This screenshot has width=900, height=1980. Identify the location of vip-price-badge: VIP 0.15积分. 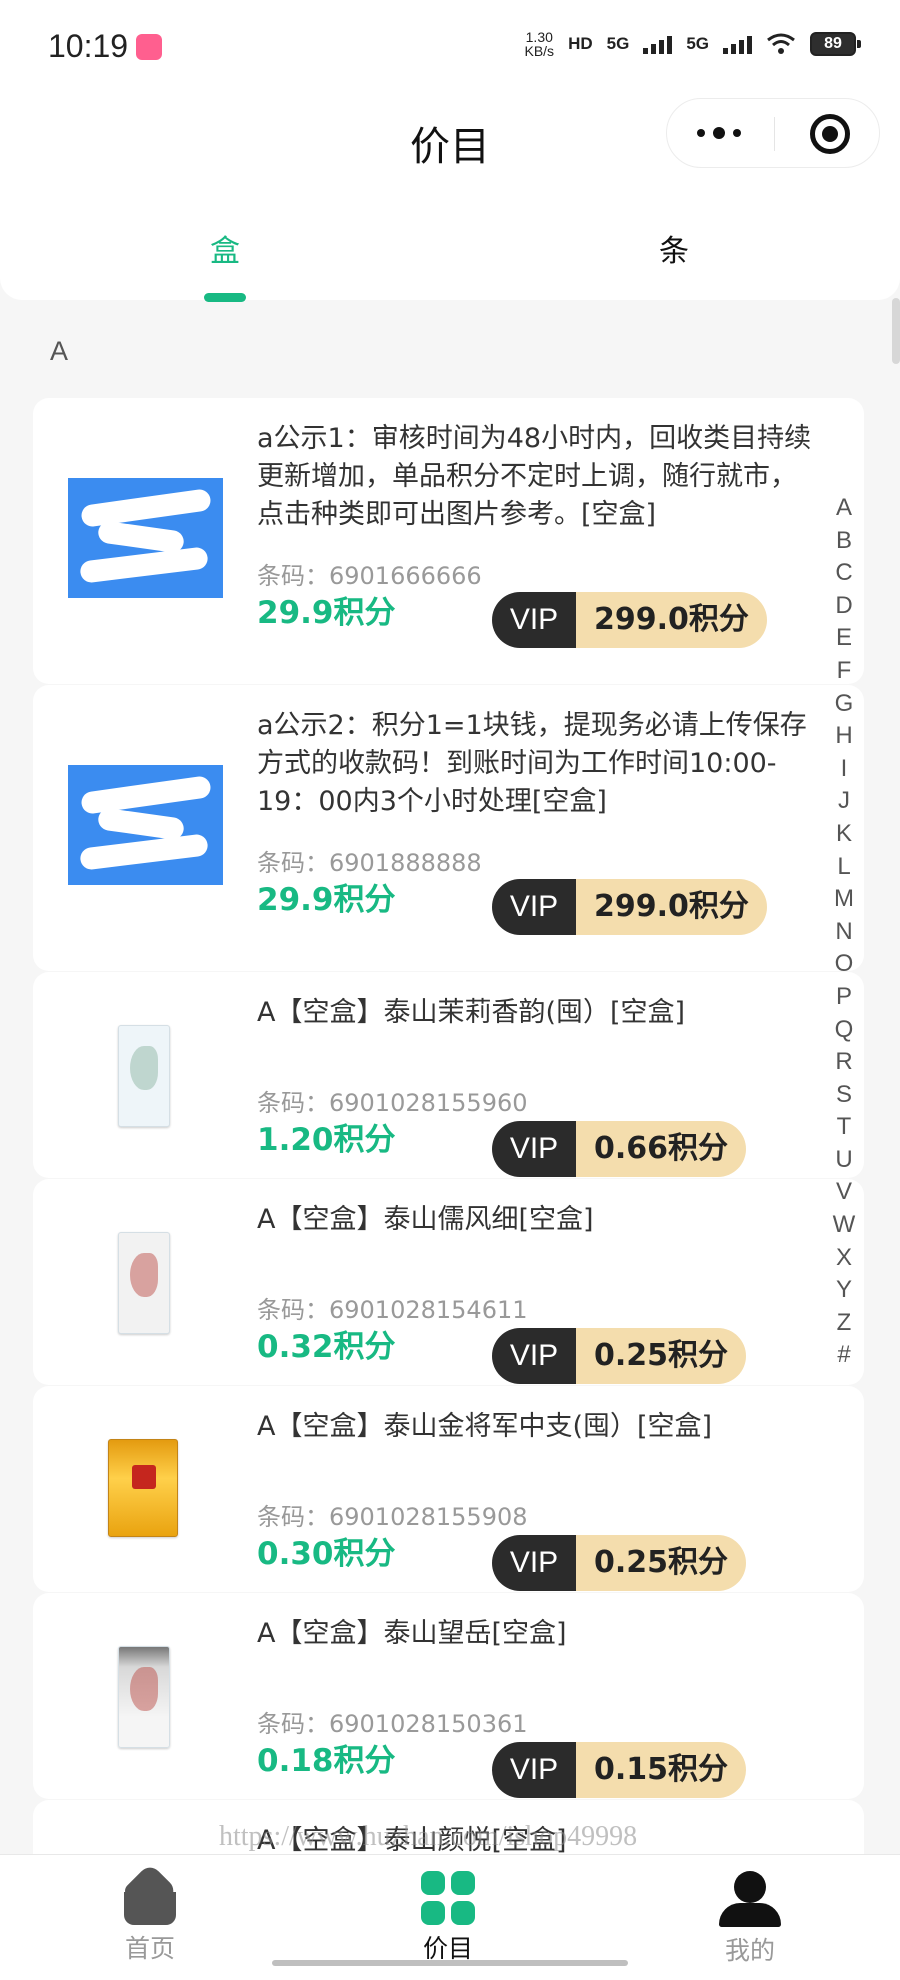
(619, 1770).